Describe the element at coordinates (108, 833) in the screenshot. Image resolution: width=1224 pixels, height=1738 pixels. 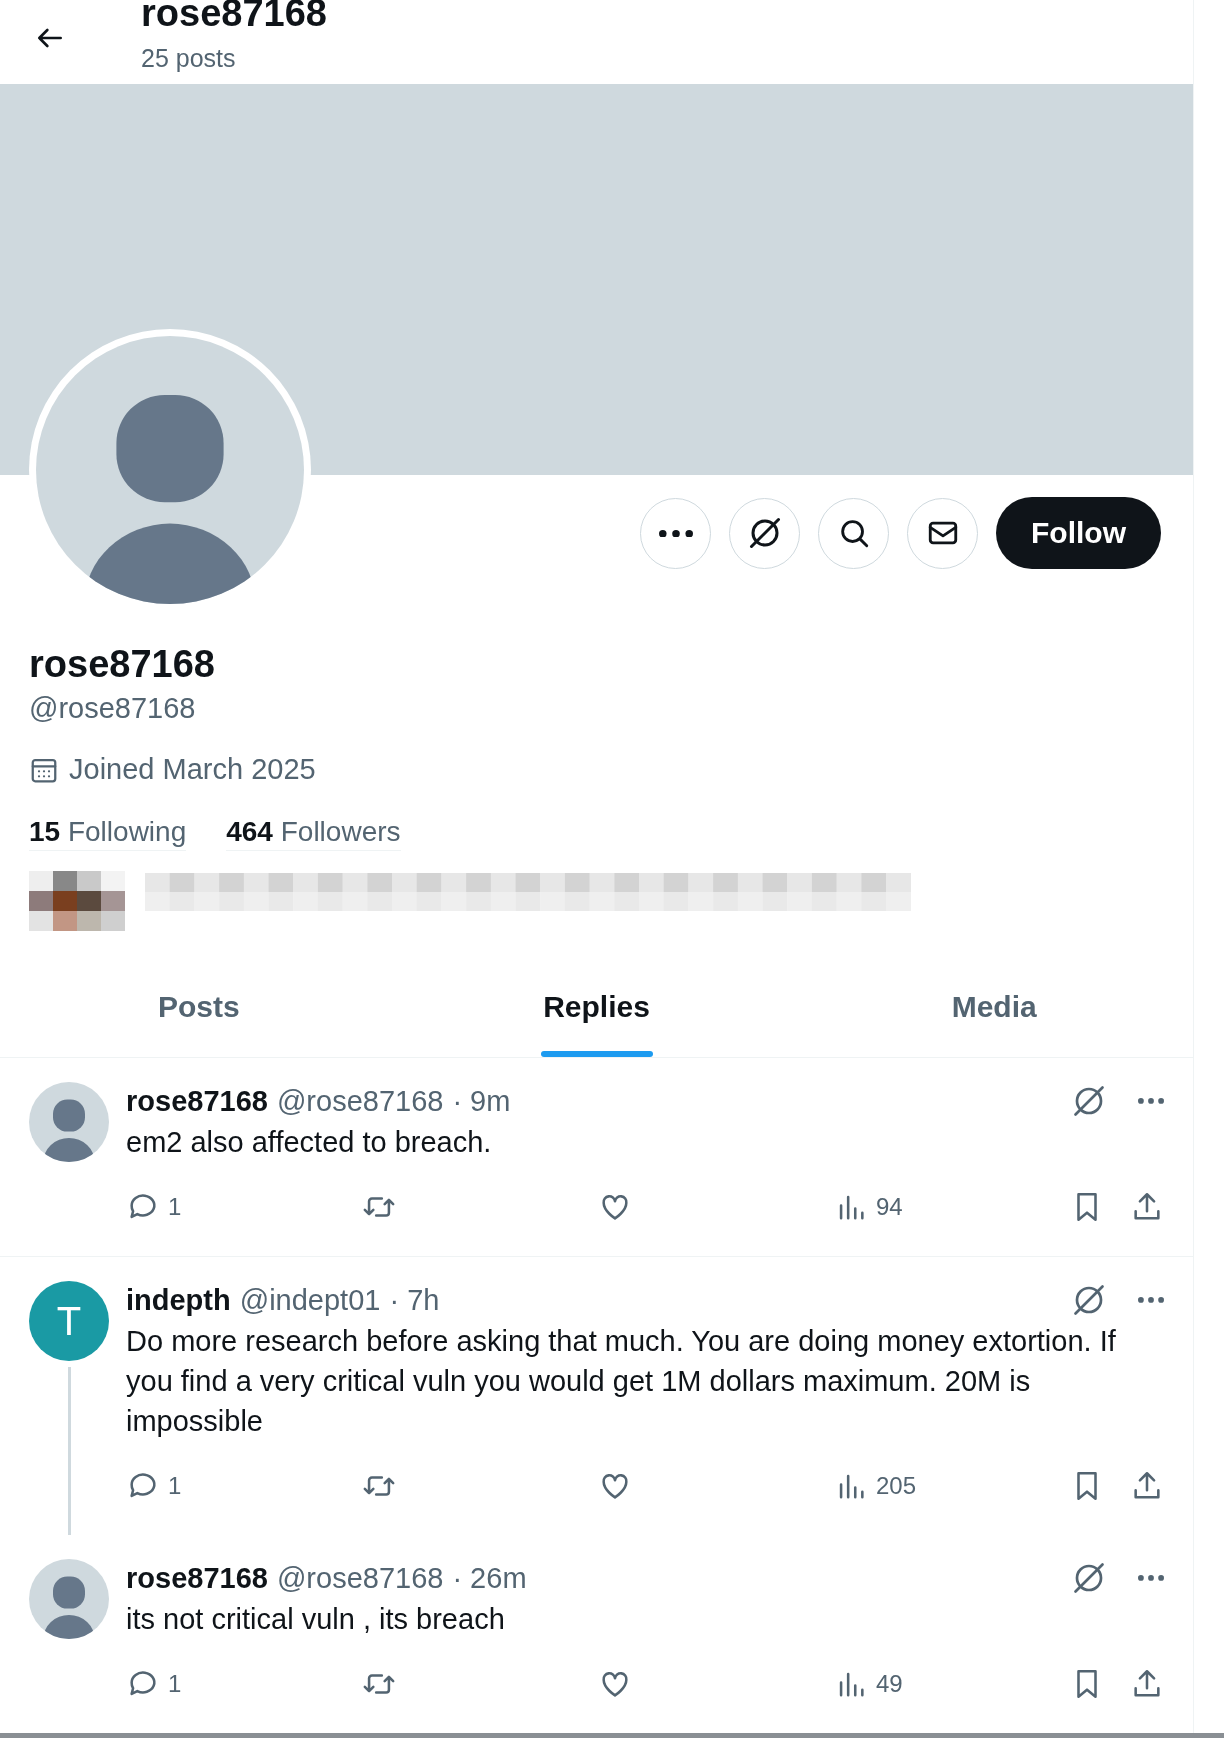
I see `following-link: 15 Following` at that location.